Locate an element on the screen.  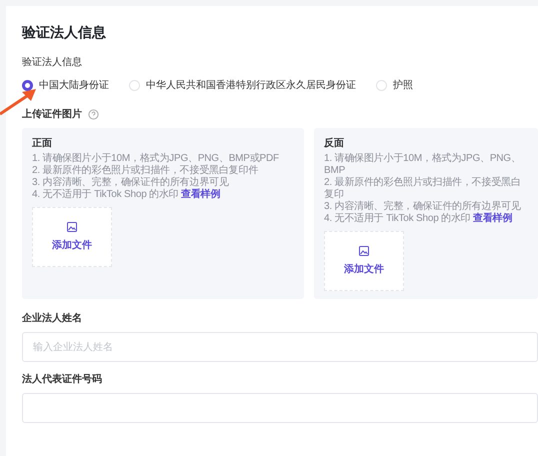
field-label: 法人代表证件号码 is located at coordinates (62, 379).